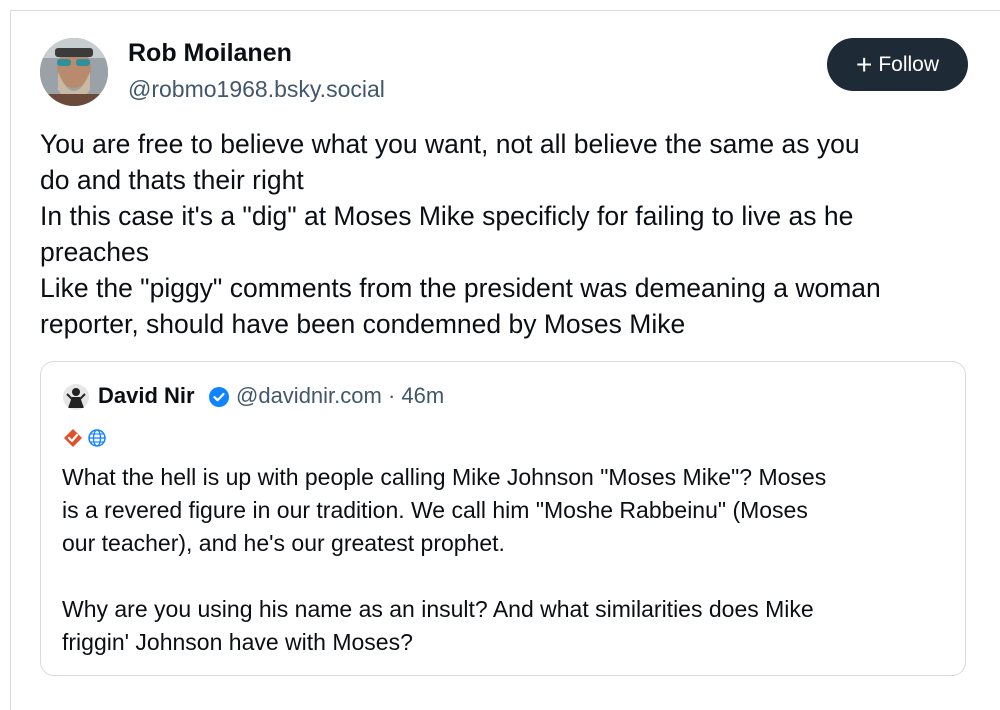  Describe the element at coordinates (210, 53) in the screenshot. I see `author-name: Rob Moilanen` at that location.